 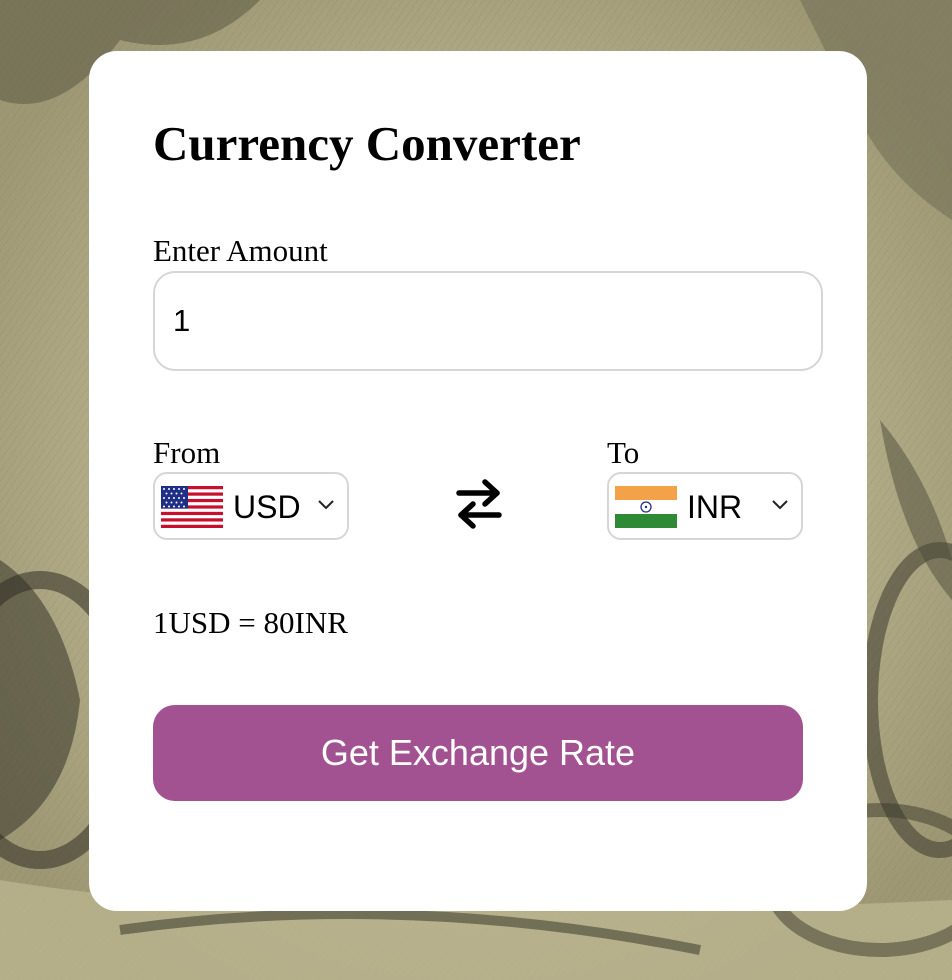 I want to click on amount-input, so click(x=488, y=321).